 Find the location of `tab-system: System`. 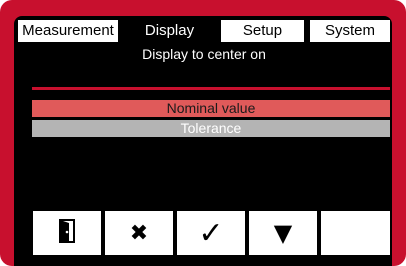

tab-system: System is located at coordinates (350, 31).